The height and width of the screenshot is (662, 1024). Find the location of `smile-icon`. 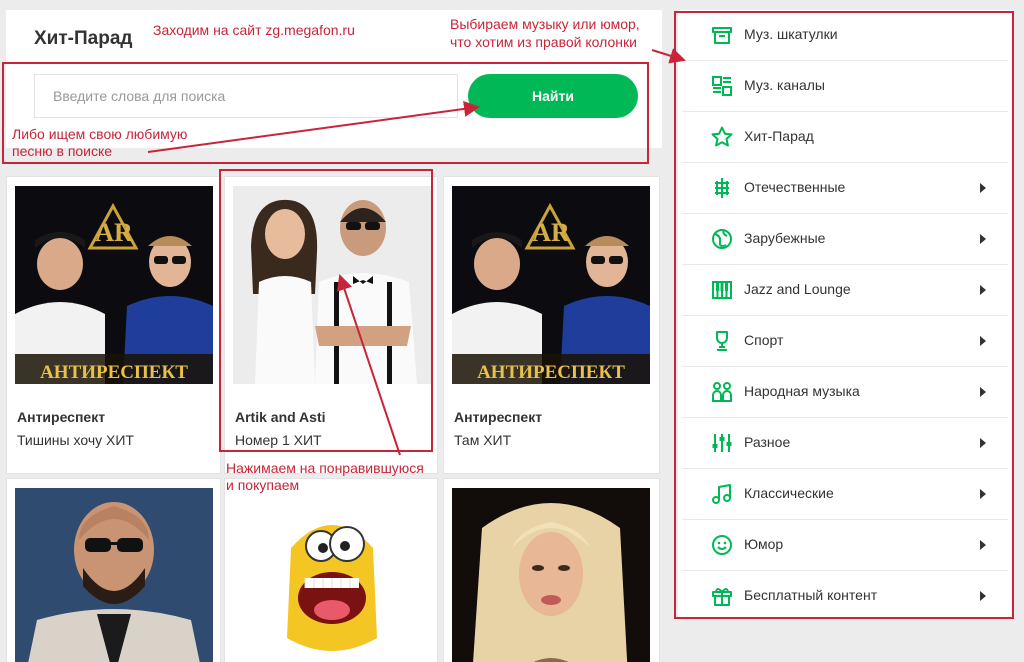

smile-icon is located at coordinates (722, 545).